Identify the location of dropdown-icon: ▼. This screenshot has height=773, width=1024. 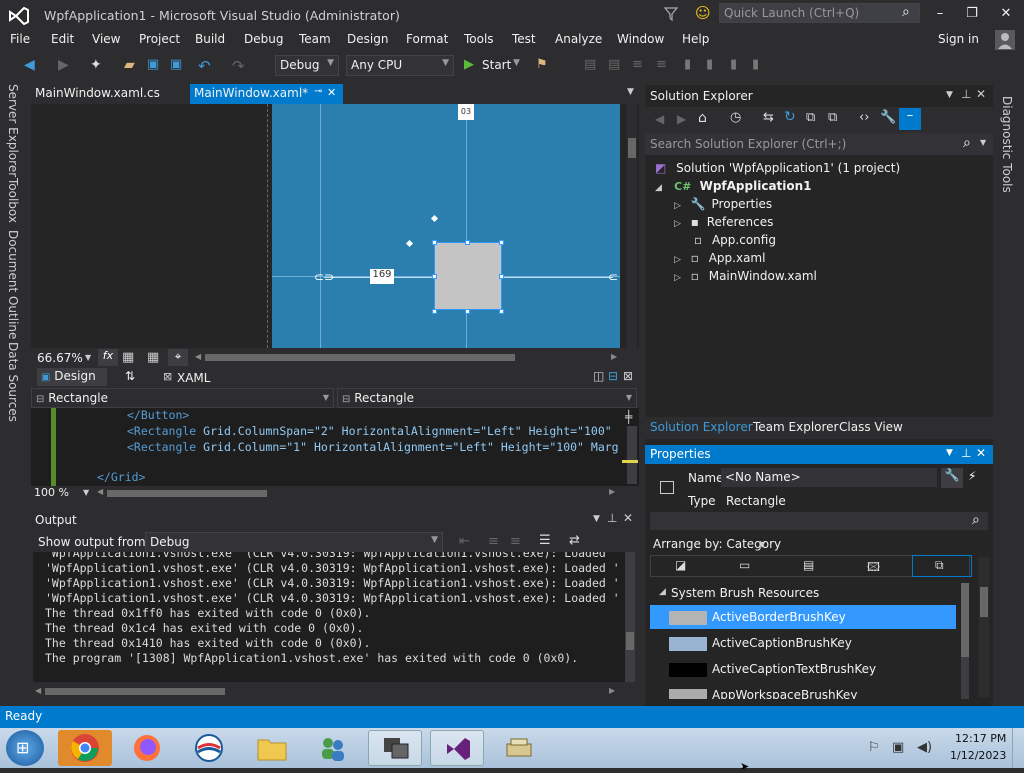
(983, 142).